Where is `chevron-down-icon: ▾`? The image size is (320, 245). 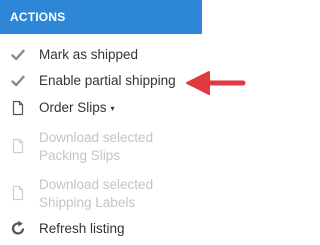 chevron-down-icon: ▾ is located at coordinates (112, 108).